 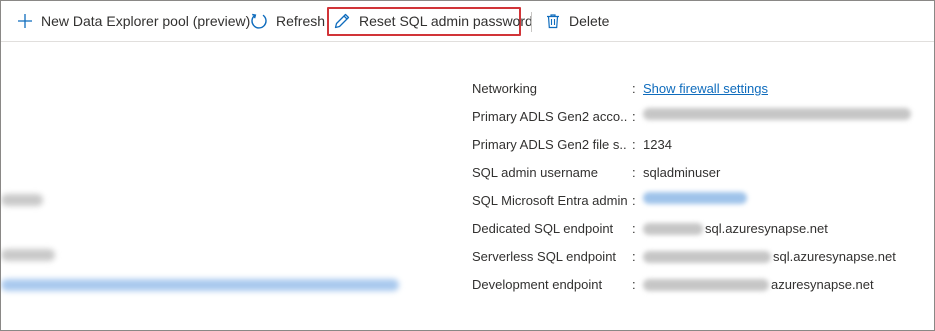 I want to click on toolbar-divider, so click(x=531, y=22).